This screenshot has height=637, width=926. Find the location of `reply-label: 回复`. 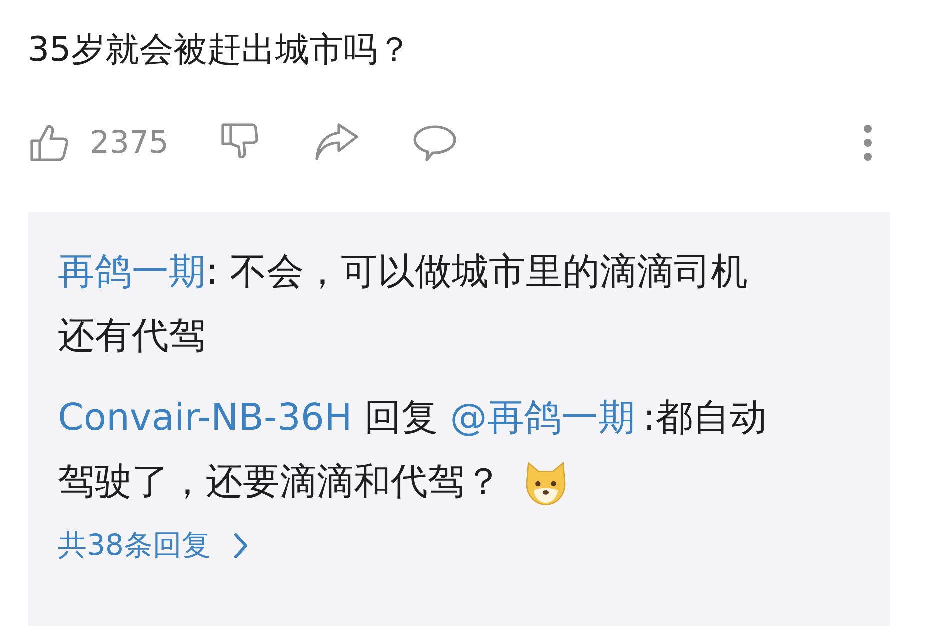

reply-label: 回复 is located at coordinates (401, 417).